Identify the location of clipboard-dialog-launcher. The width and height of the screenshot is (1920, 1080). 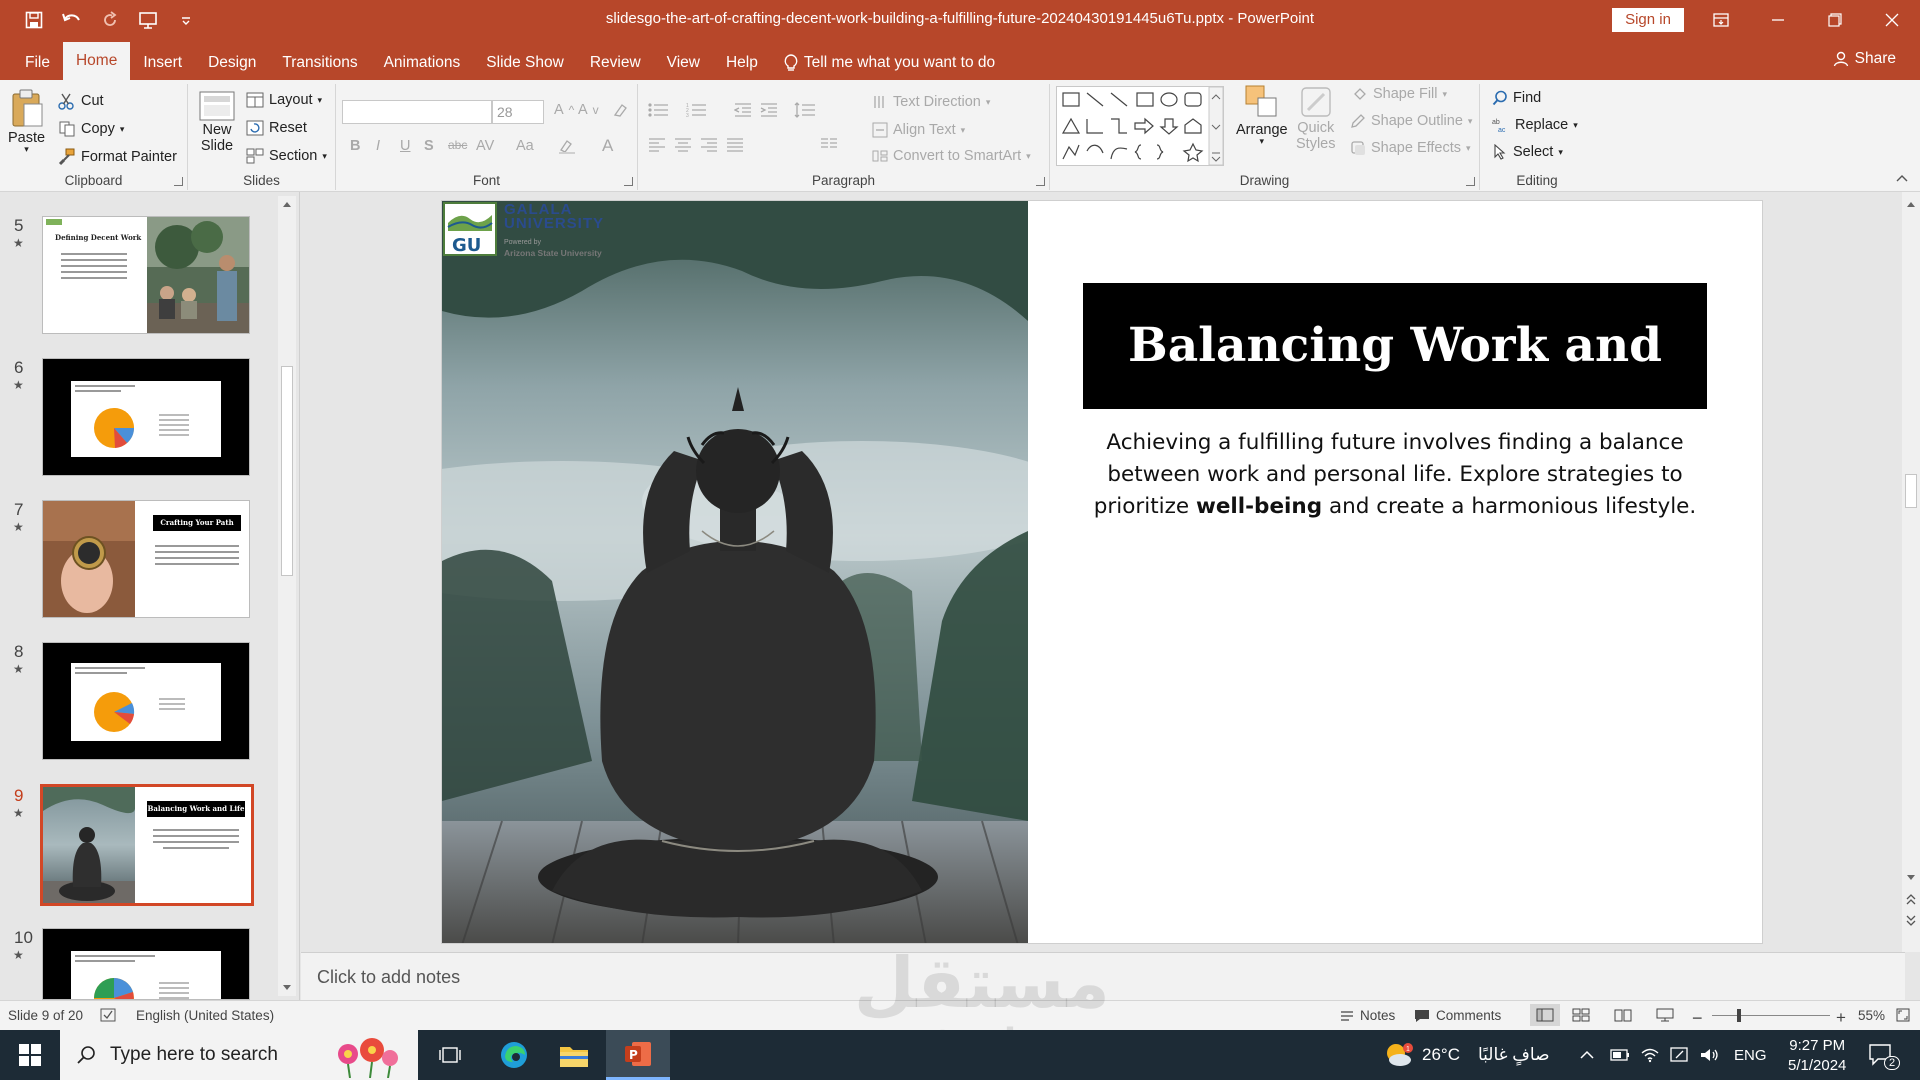
(178, 181).